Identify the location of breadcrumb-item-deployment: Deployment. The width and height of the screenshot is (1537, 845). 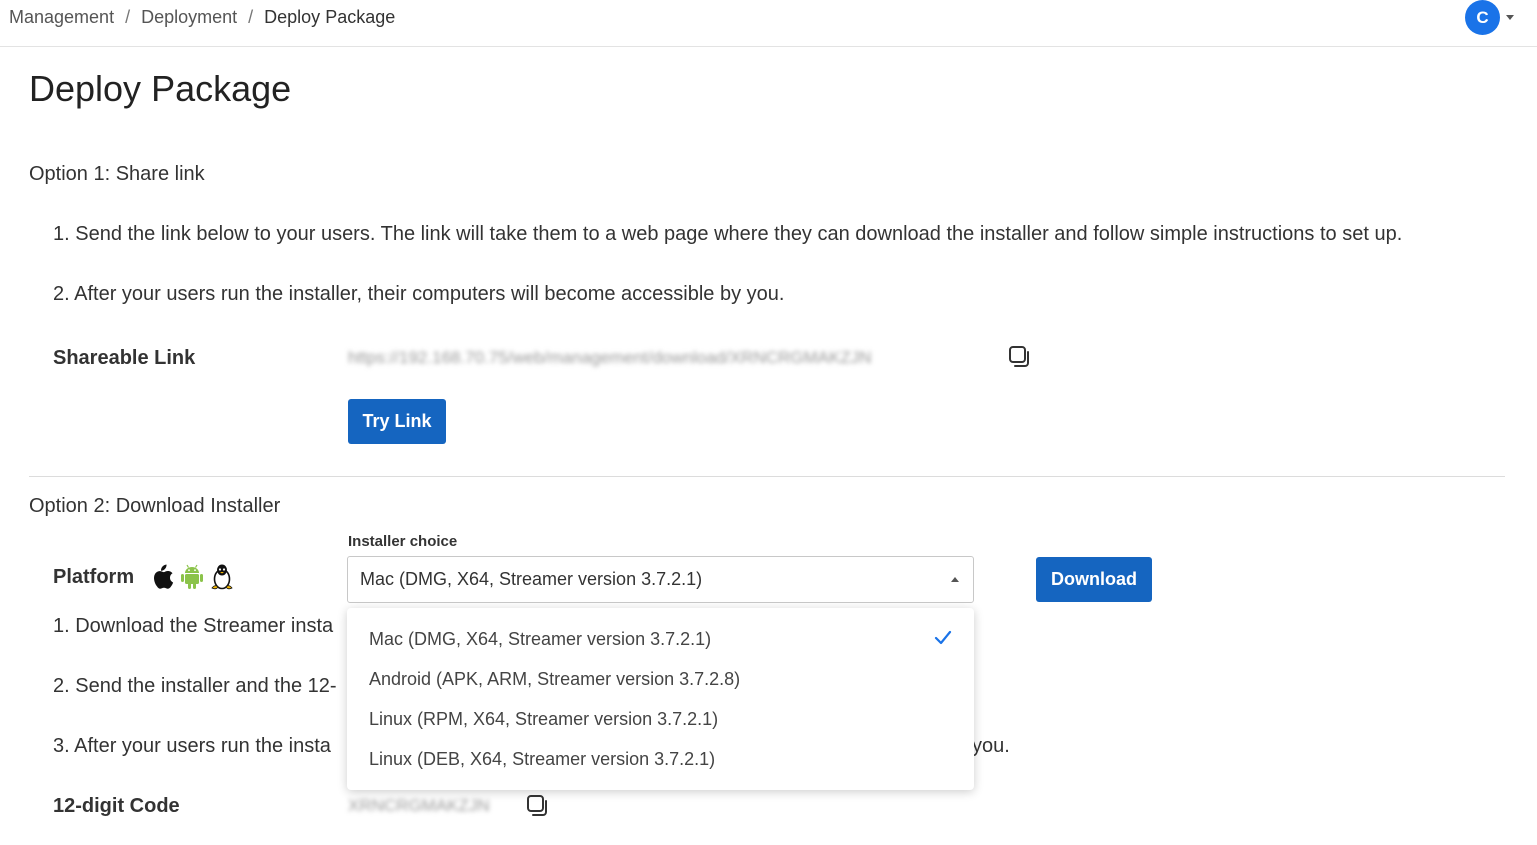
(189, 17).